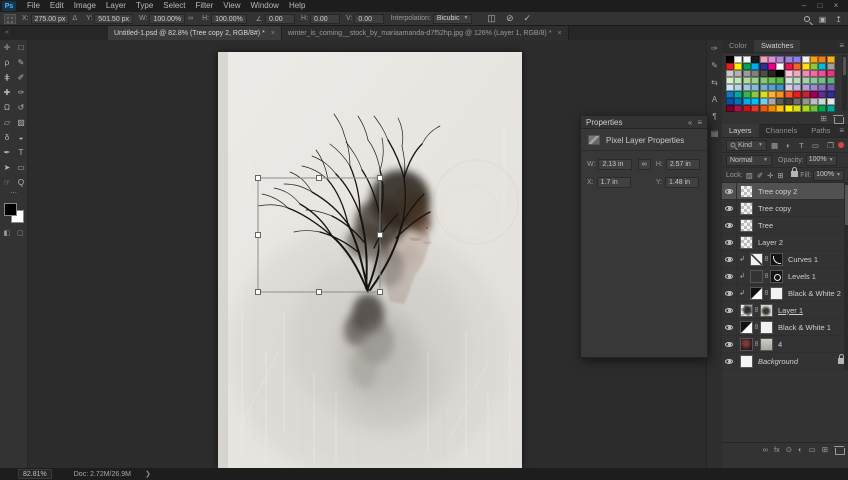  What do you see at coordinates (785, 208) in the screenshot?
I see `layer-row-tree-copy: Tree copy` at bounding box center [785, 208].